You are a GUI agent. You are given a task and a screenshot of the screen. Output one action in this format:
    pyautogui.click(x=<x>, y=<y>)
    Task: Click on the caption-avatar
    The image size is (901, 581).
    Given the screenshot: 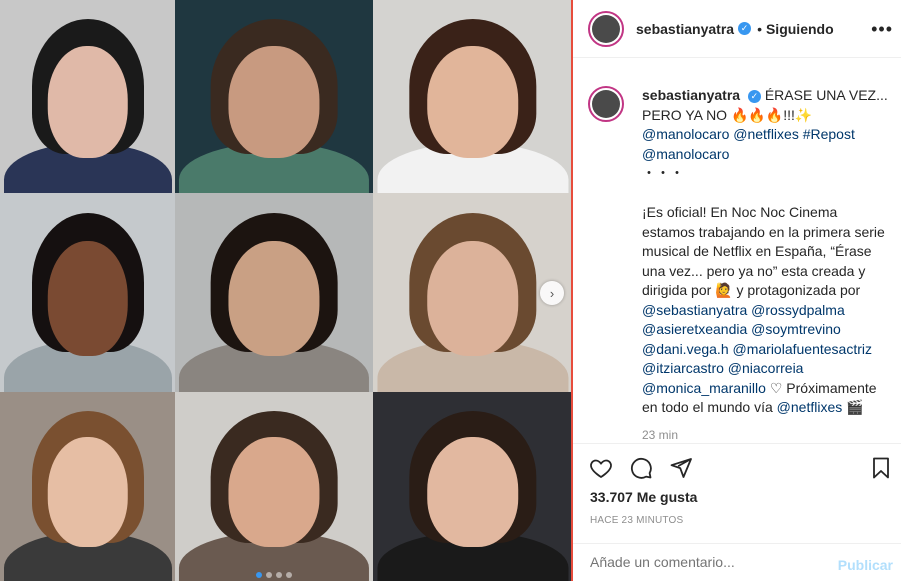 What is the action you would take?
    pyautogui.click(x=606, y=104)
    